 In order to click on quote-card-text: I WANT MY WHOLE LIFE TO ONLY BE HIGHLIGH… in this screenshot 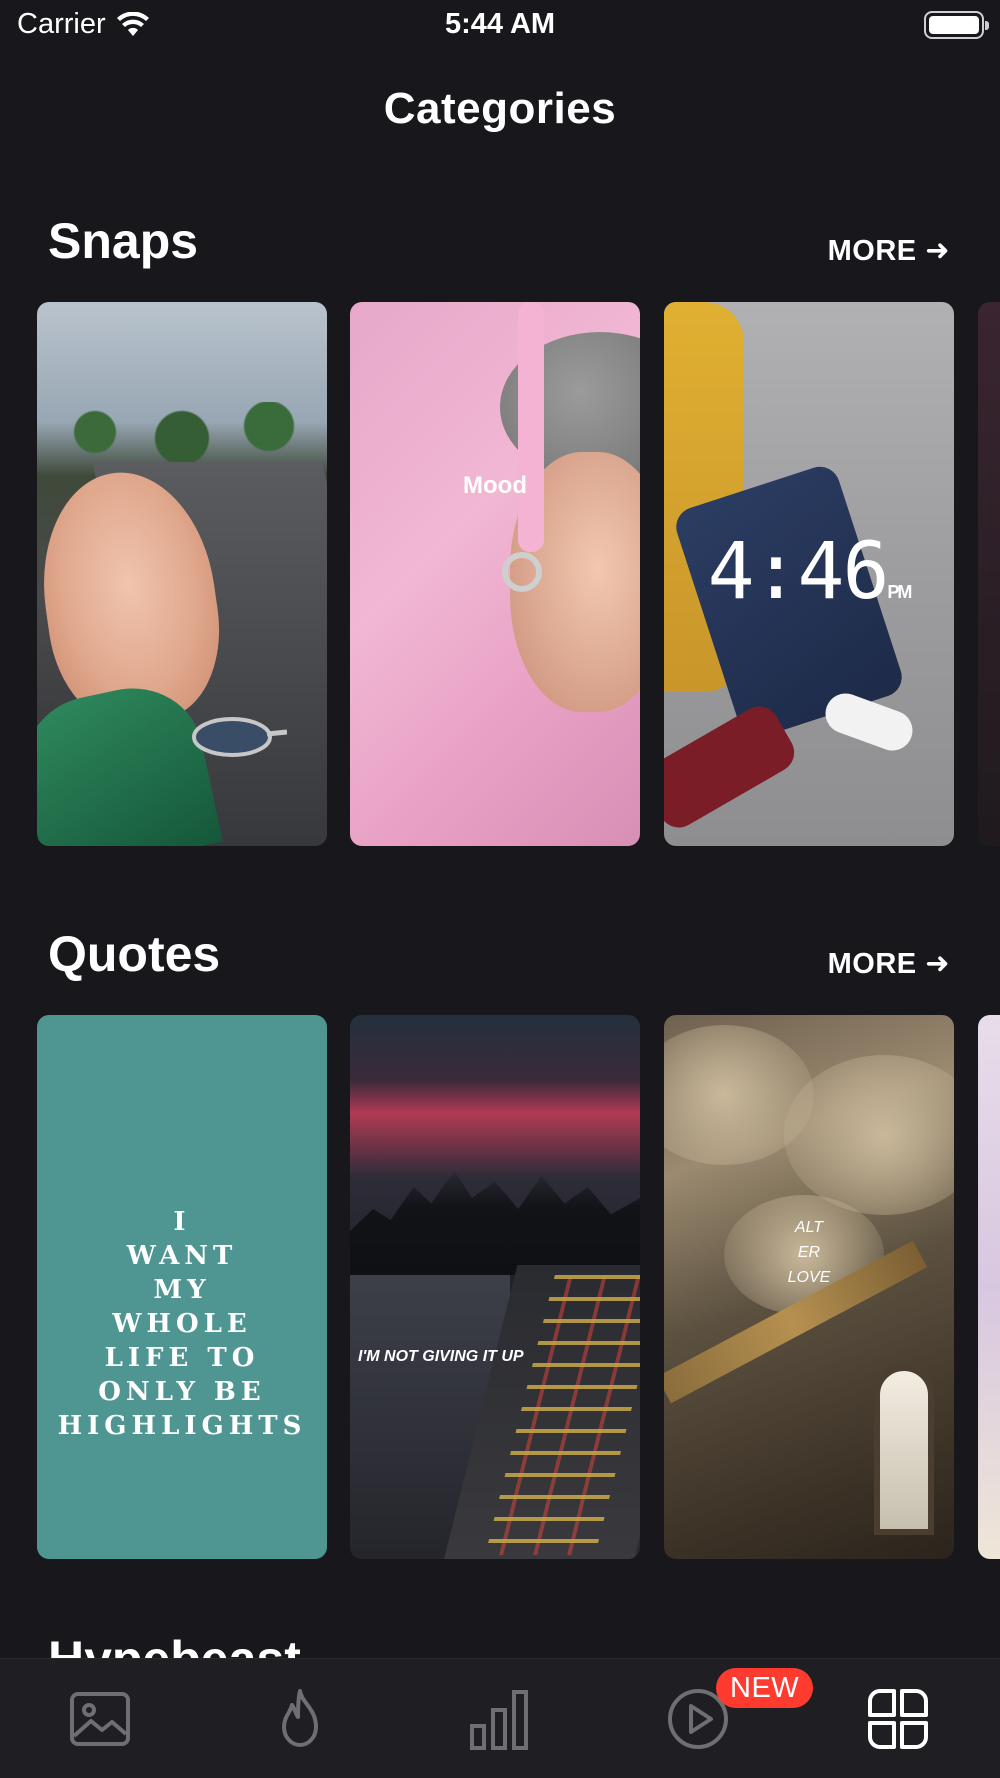, I will do `click(182, 1324)`.